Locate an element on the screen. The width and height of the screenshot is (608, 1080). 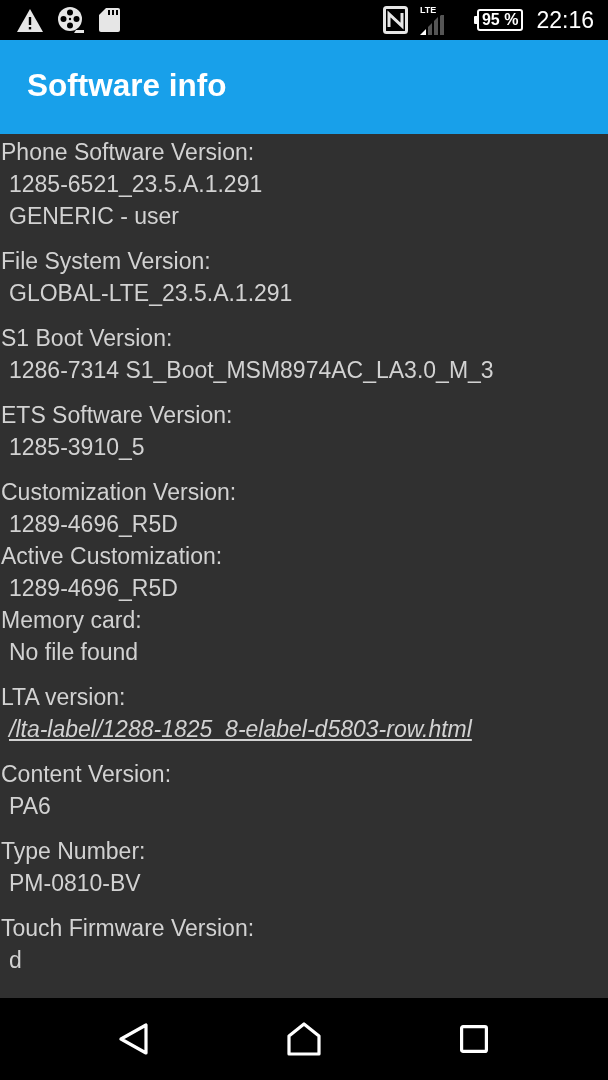
film-reel-icon is located at coordinates (71, 20).